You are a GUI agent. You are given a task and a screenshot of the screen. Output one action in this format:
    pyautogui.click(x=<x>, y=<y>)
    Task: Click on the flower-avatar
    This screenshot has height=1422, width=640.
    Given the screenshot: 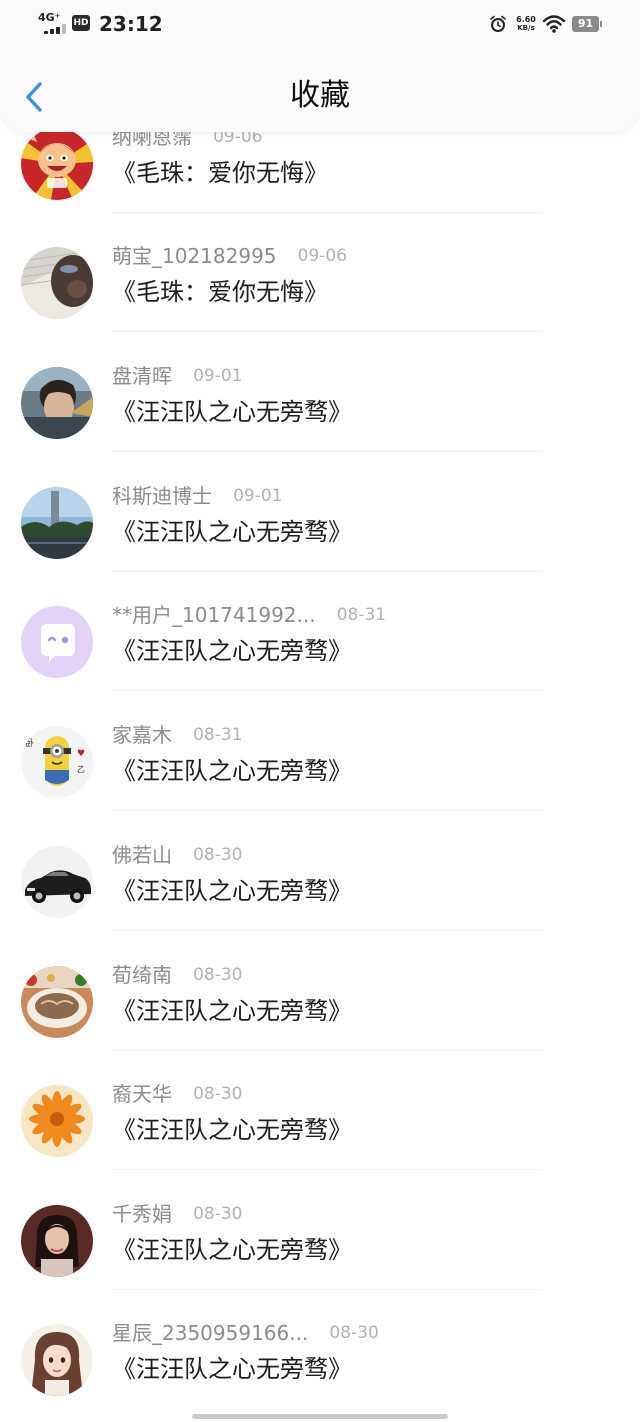 What is the action you would take?
    pyautogui.click(x=57, y=1121)
    